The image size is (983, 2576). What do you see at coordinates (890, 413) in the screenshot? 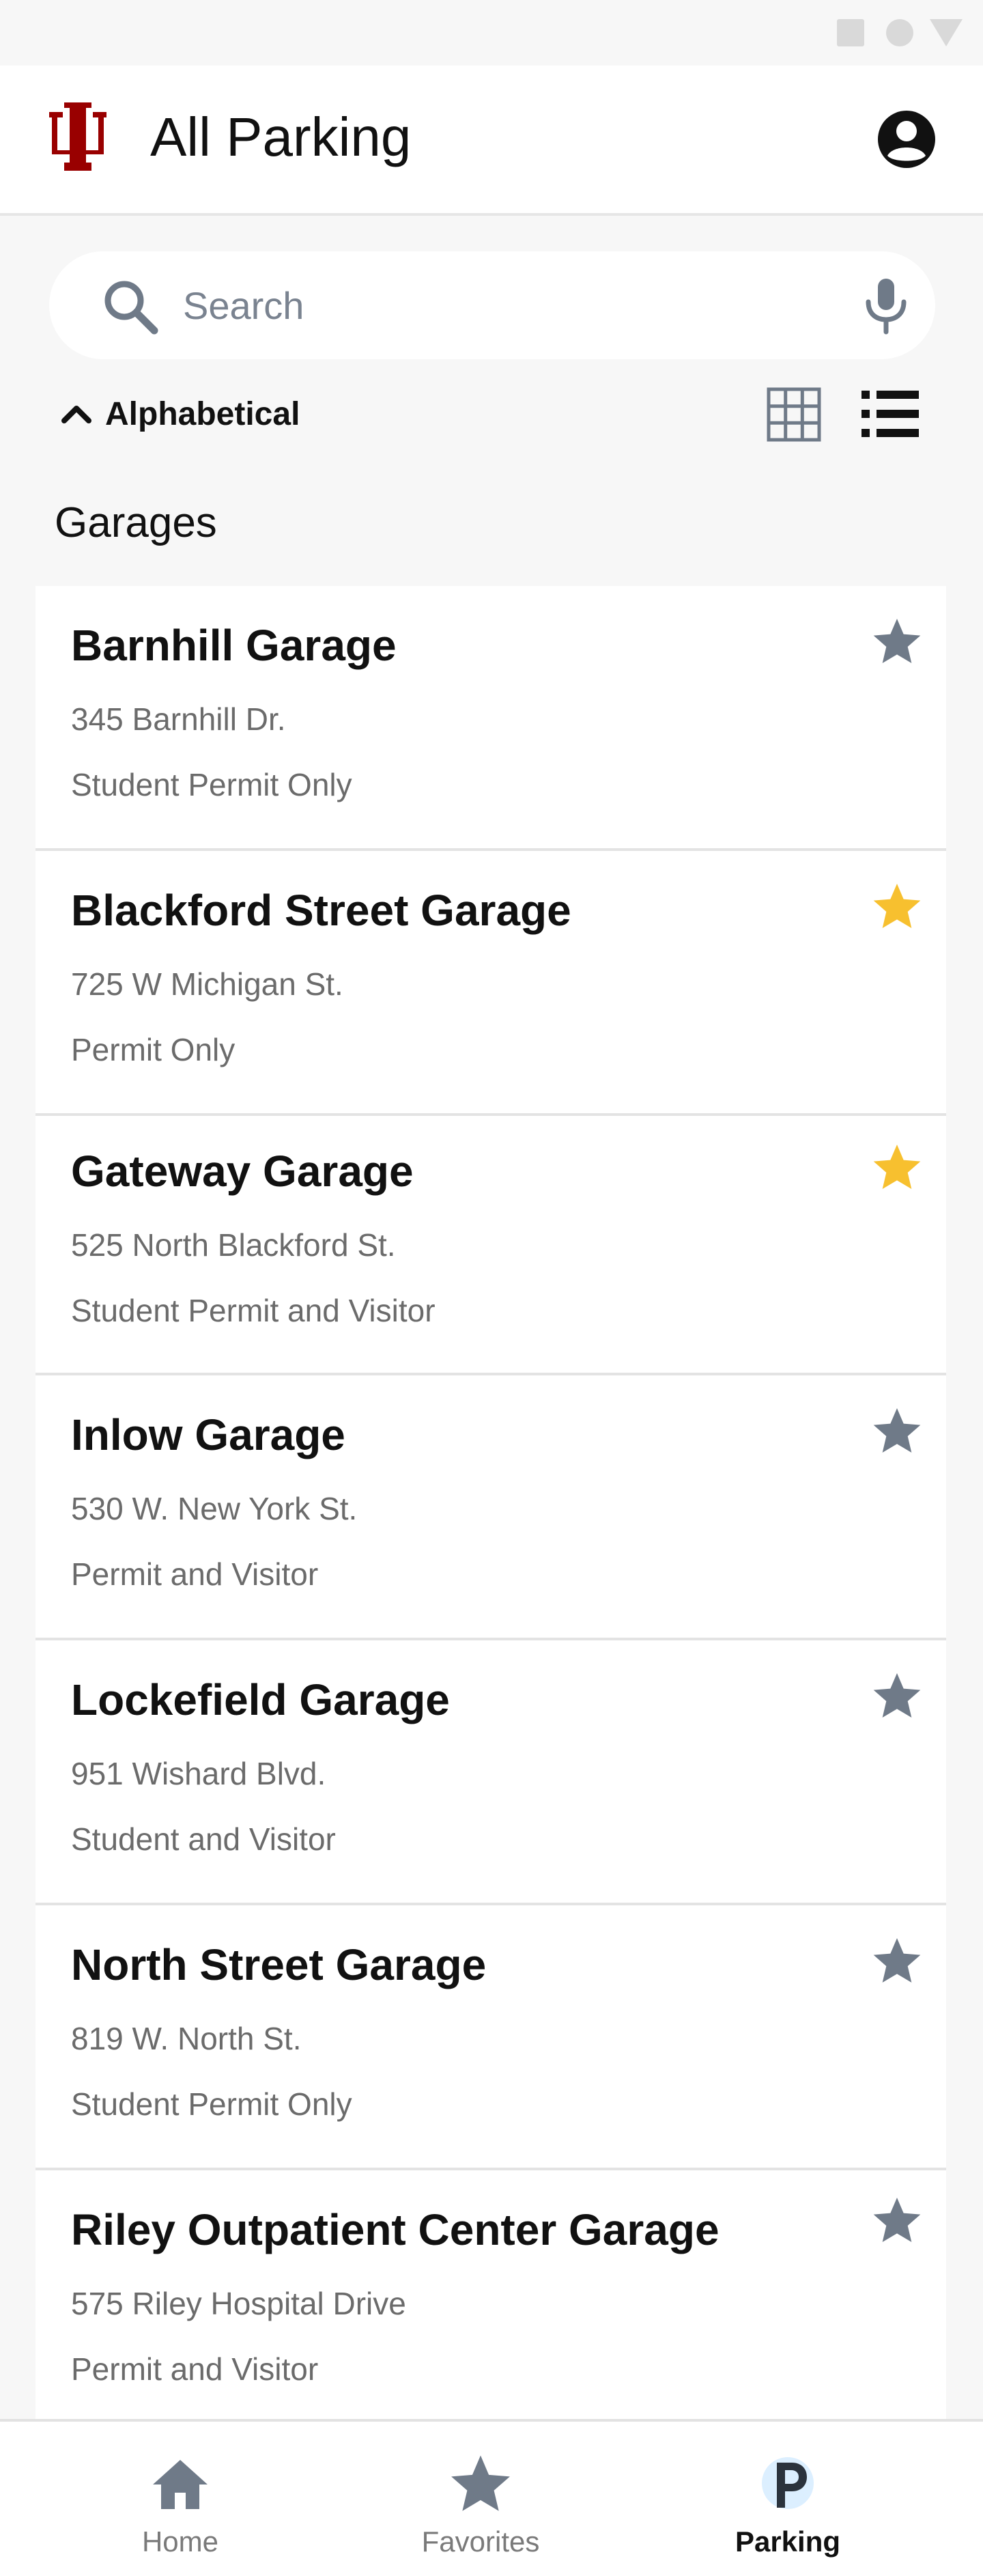
I see `list-view-icon` at bounding box center [890, 413].